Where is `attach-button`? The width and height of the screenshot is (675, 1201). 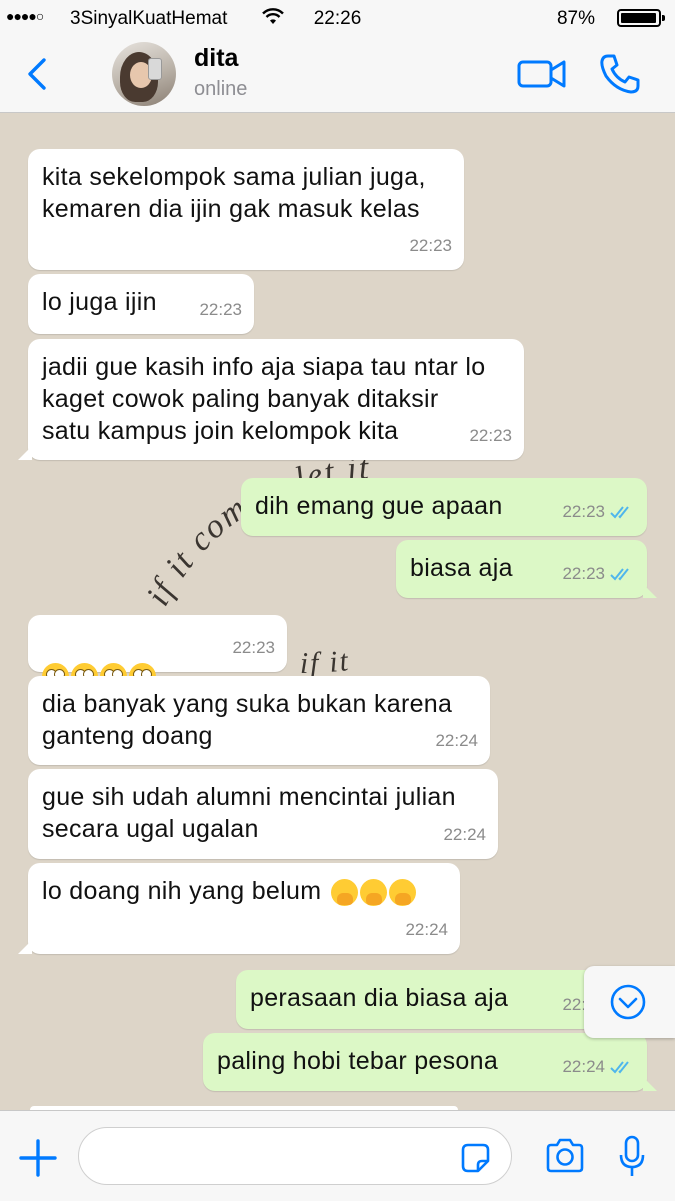 attach-button is located at coordinates (38, 1158).